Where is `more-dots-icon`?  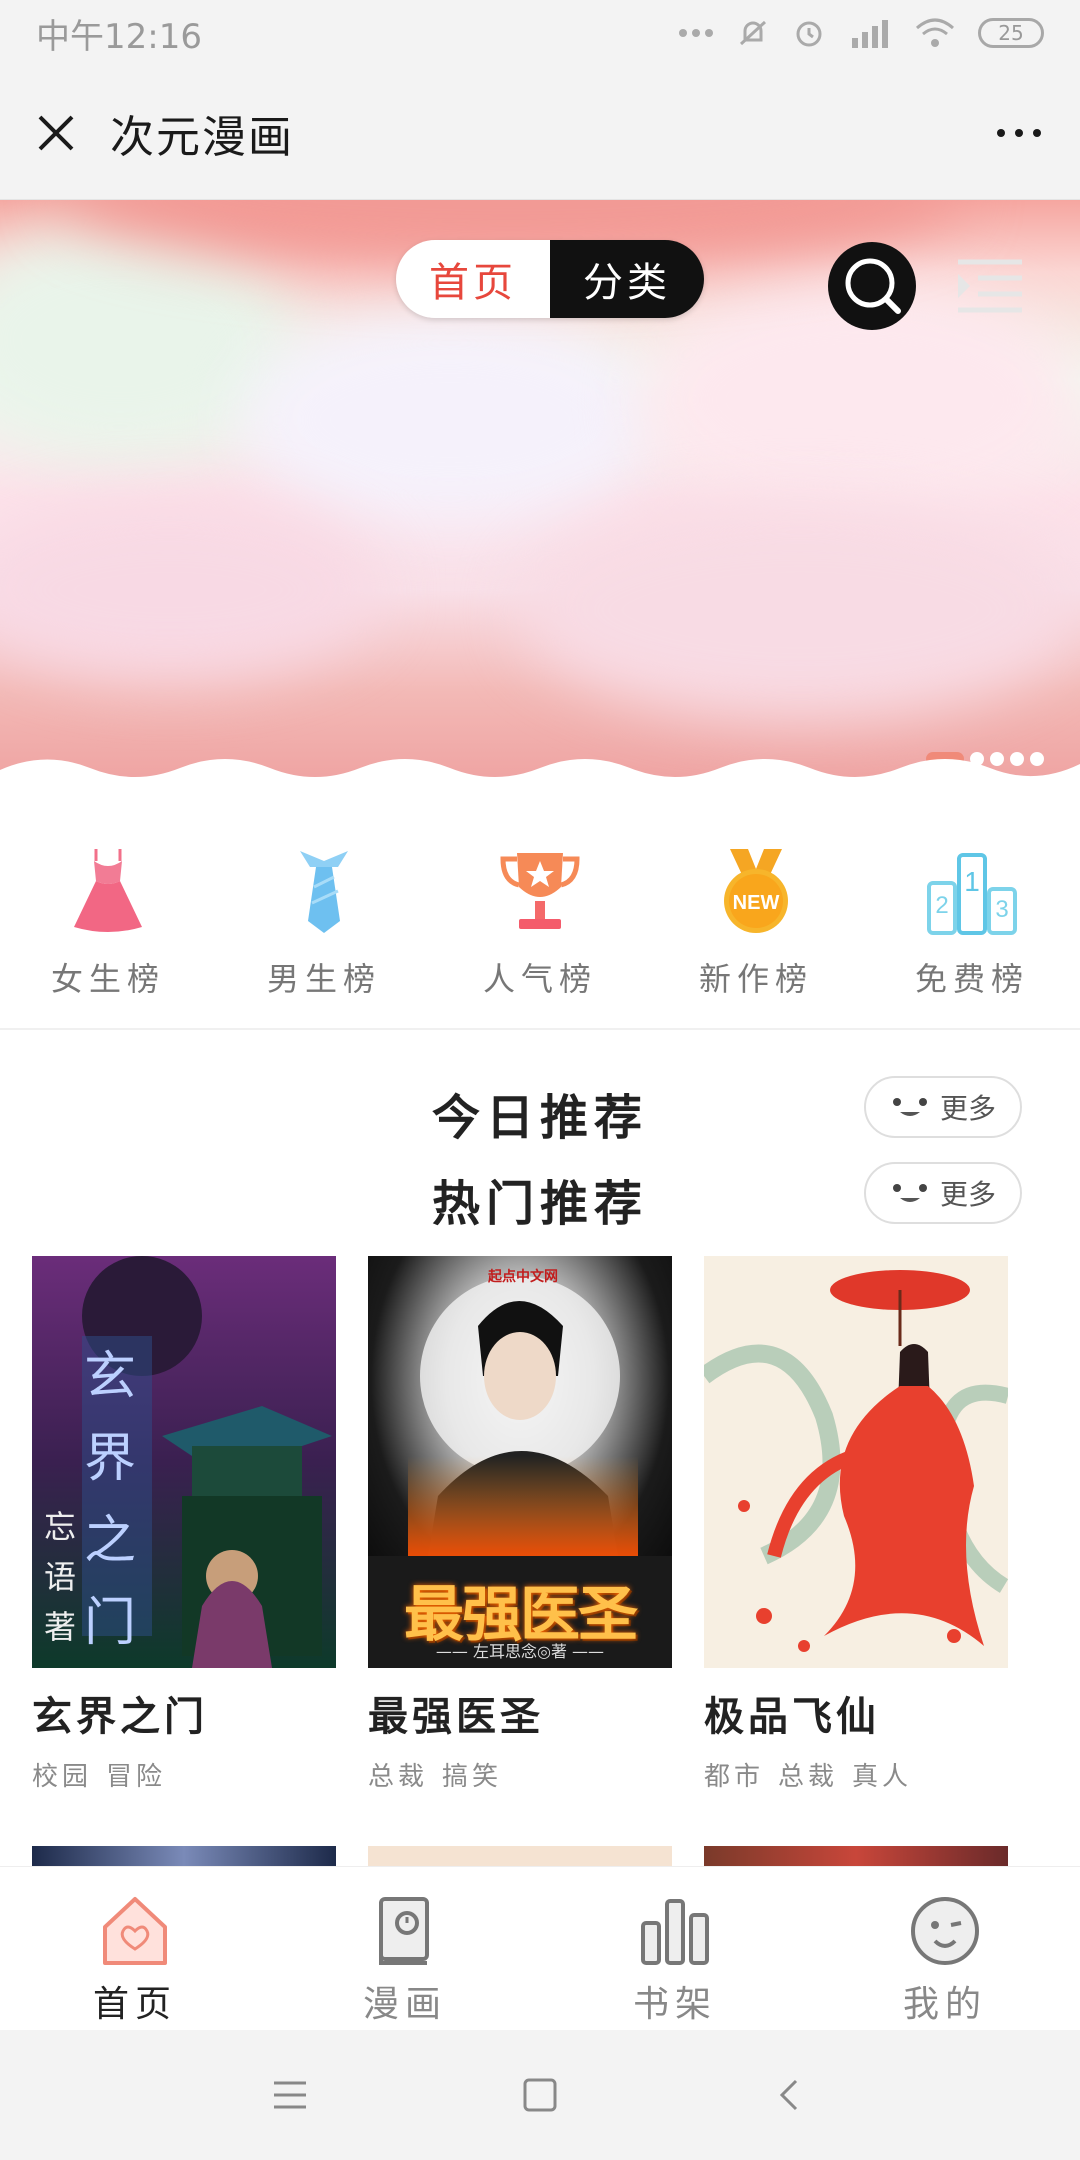
more-dots-icon is located at coordinates (696, 33).